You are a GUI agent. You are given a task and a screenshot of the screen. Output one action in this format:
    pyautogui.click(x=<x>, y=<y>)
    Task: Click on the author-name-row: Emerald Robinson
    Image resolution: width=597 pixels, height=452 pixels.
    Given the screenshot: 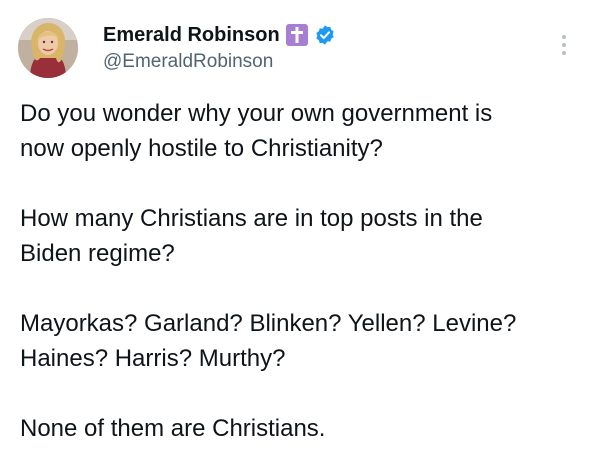 What is the action you would take?
    pyautogui.click(x=219, y=35)
    